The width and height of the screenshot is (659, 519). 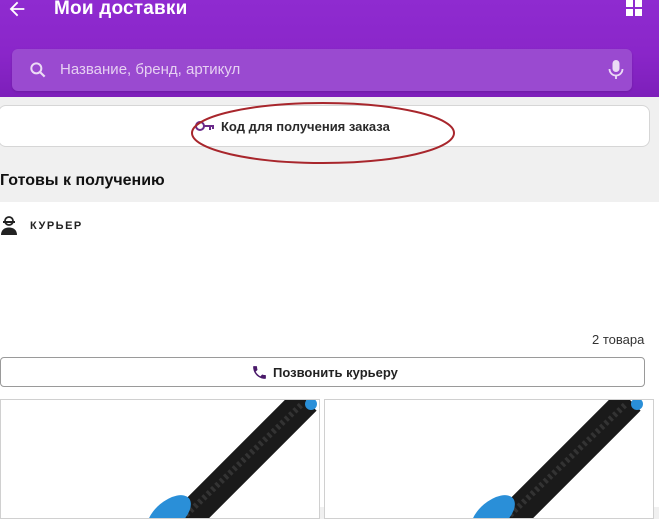 What do you see at coordinates (616, 70) in the screenshot?
I see `microphone-icon` at bounding box center [616, 70].